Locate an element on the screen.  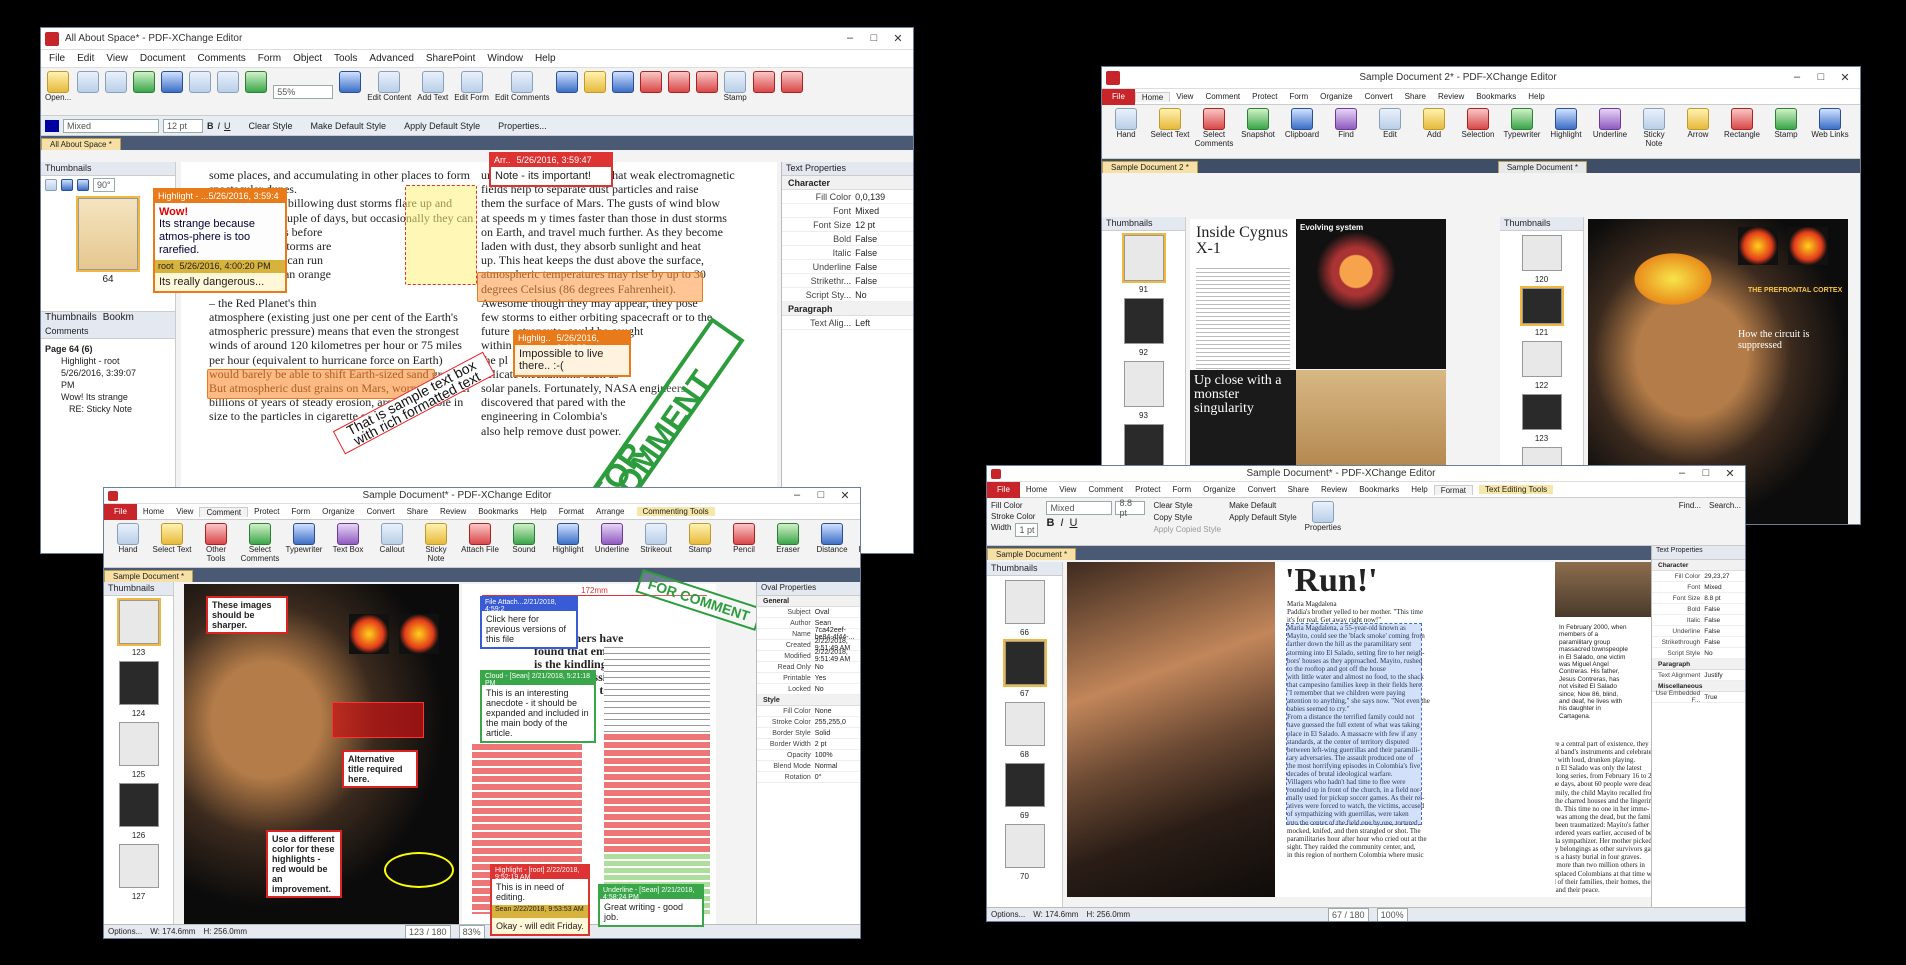
prop-value: 255,255,0 is located at coordinates (837, 722).